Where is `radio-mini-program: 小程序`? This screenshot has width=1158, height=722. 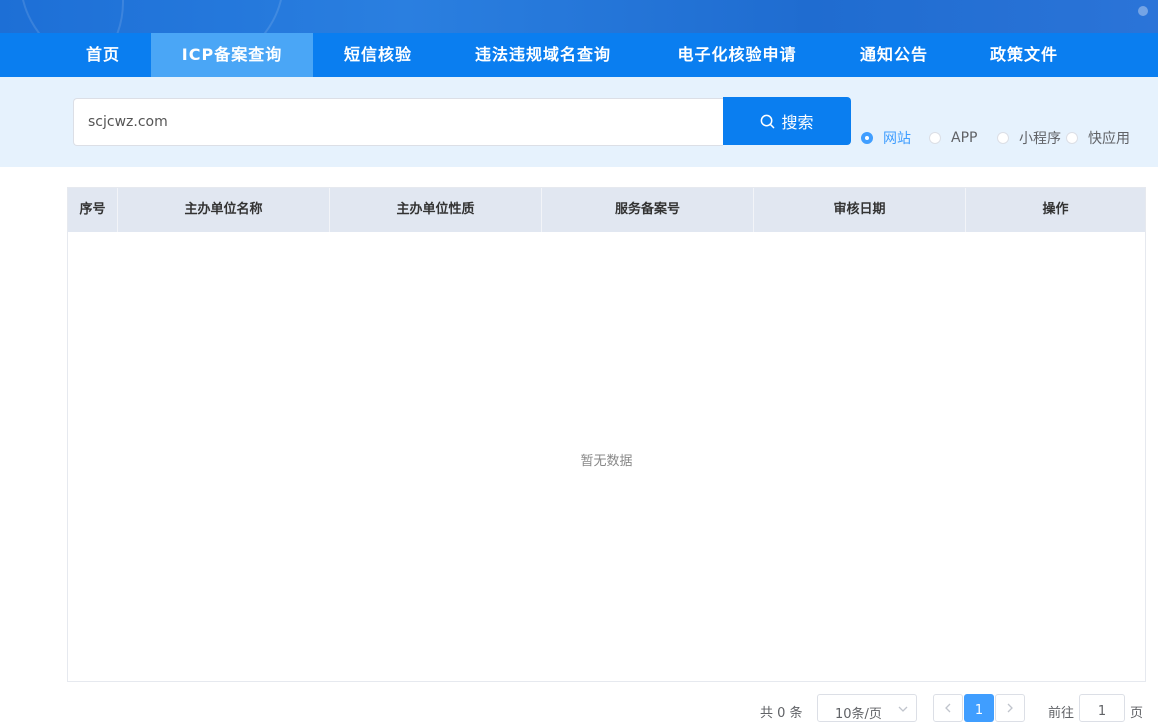 radio-mini-program: 小程序 is located at coordinates (1029, 138).